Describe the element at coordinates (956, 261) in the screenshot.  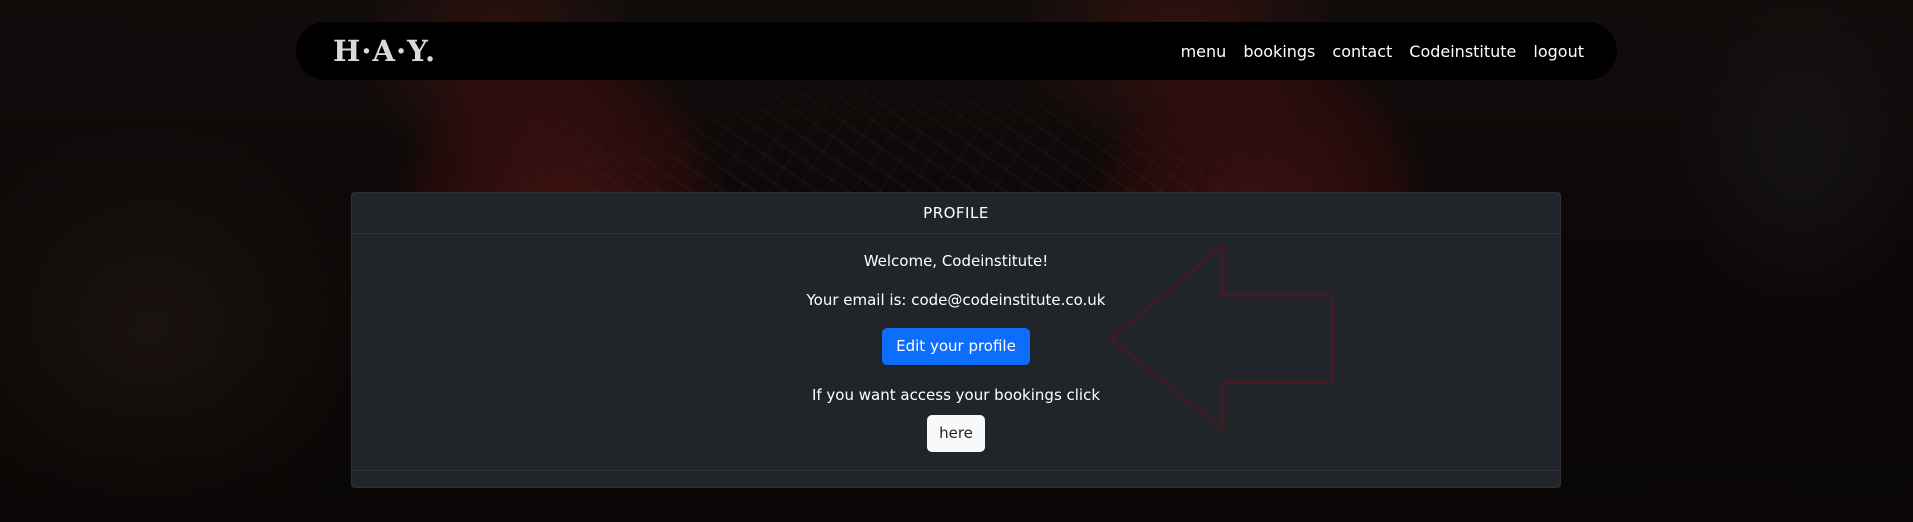
I see `welcome-text: Welcome, Codeinstitute!` at that location.